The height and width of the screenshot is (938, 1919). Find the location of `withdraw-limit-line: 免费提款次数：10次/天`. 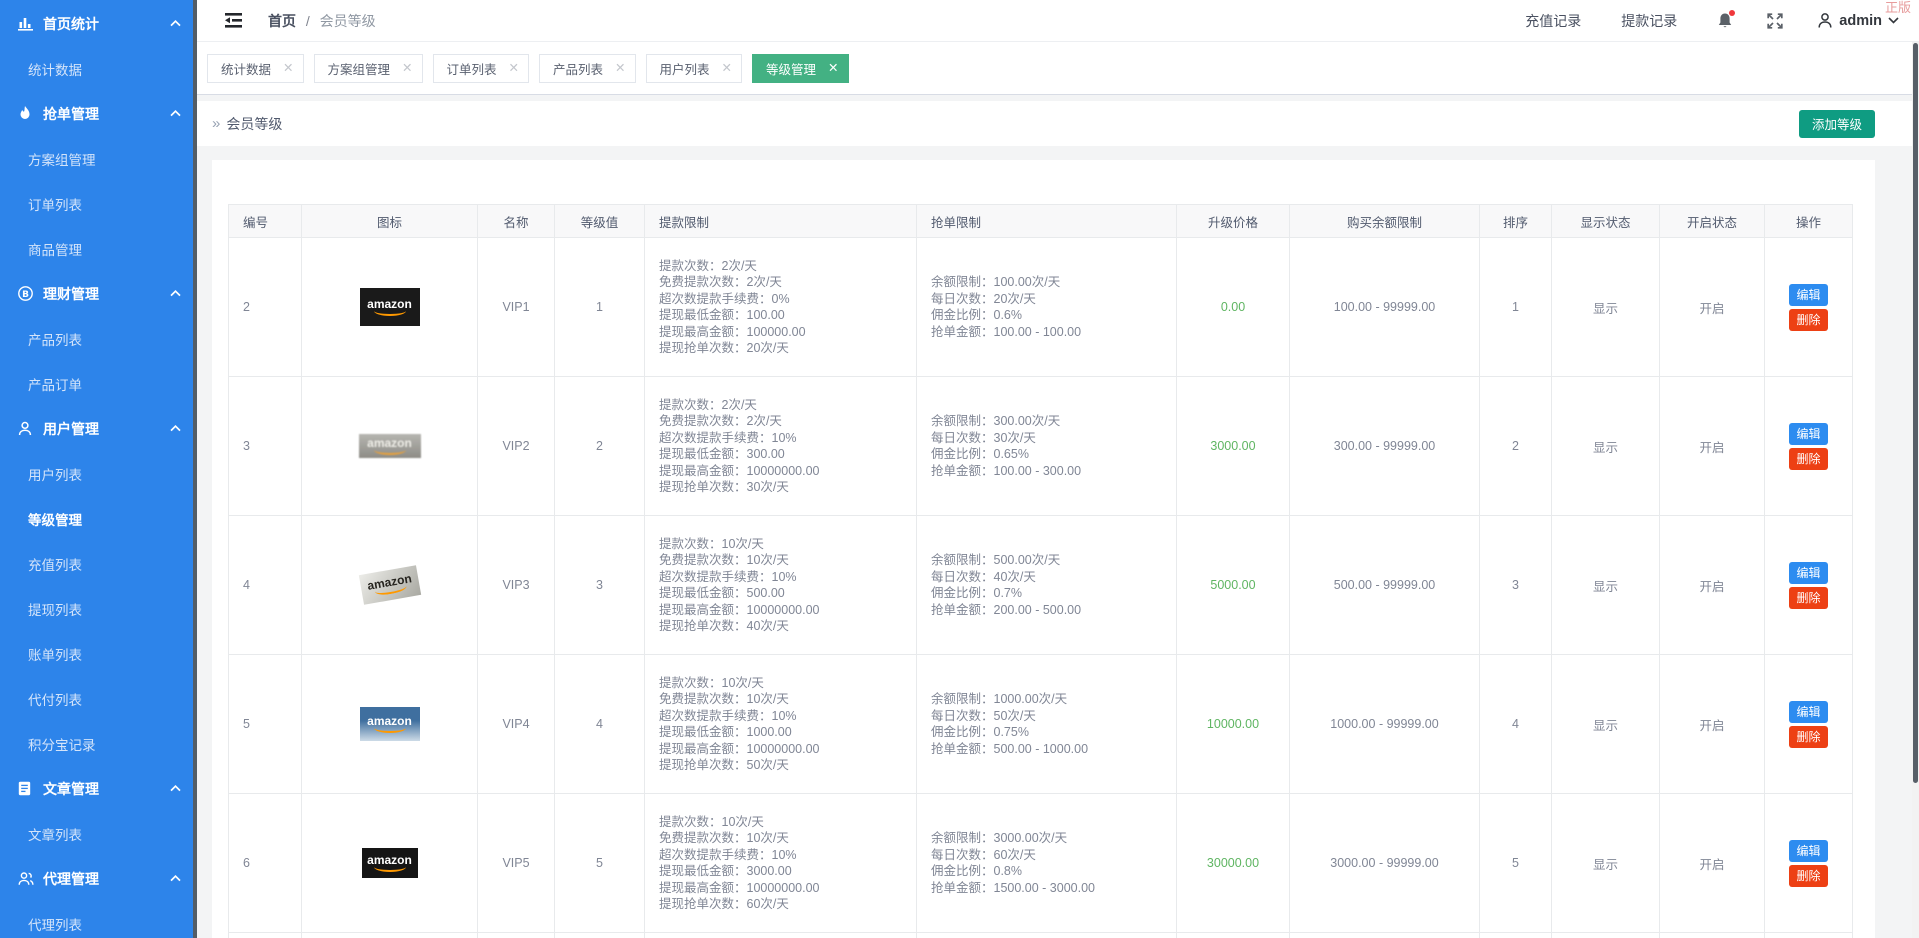

withdraw-limit-line: 免费提款次数：10次/天 is located at coordinates (724, 838).